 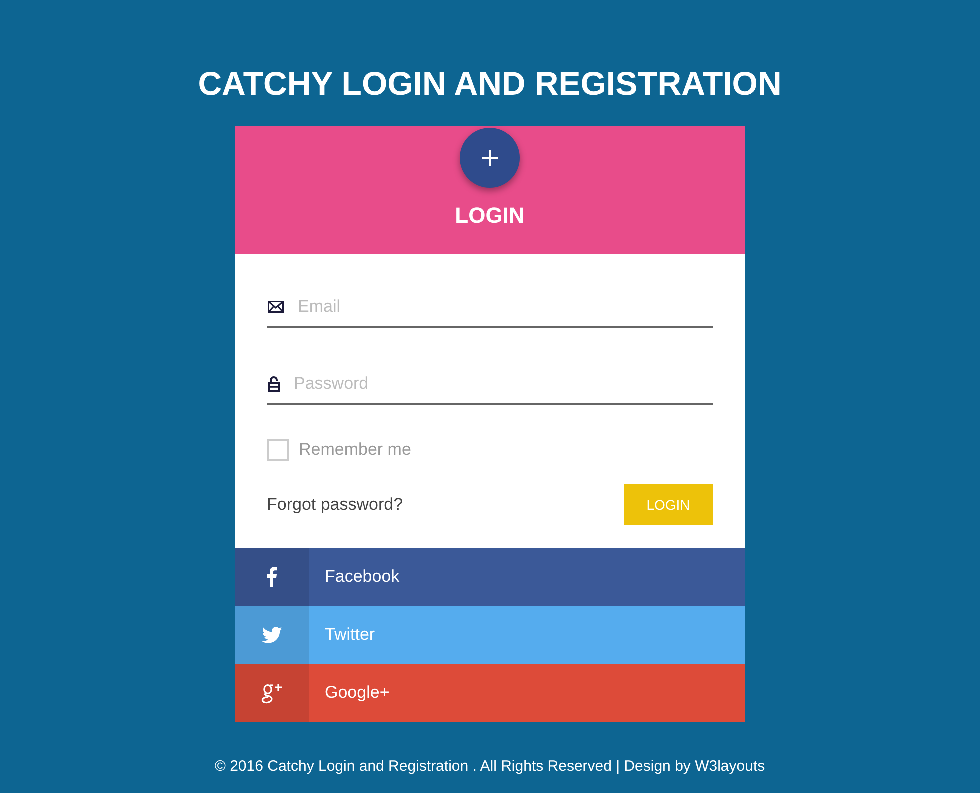 What do you see at coordinates (490, 84) in the screenshot?
I see `page-title: CATCHY LOGIN AND REGISTRATION` at bounding box center [490, 84].